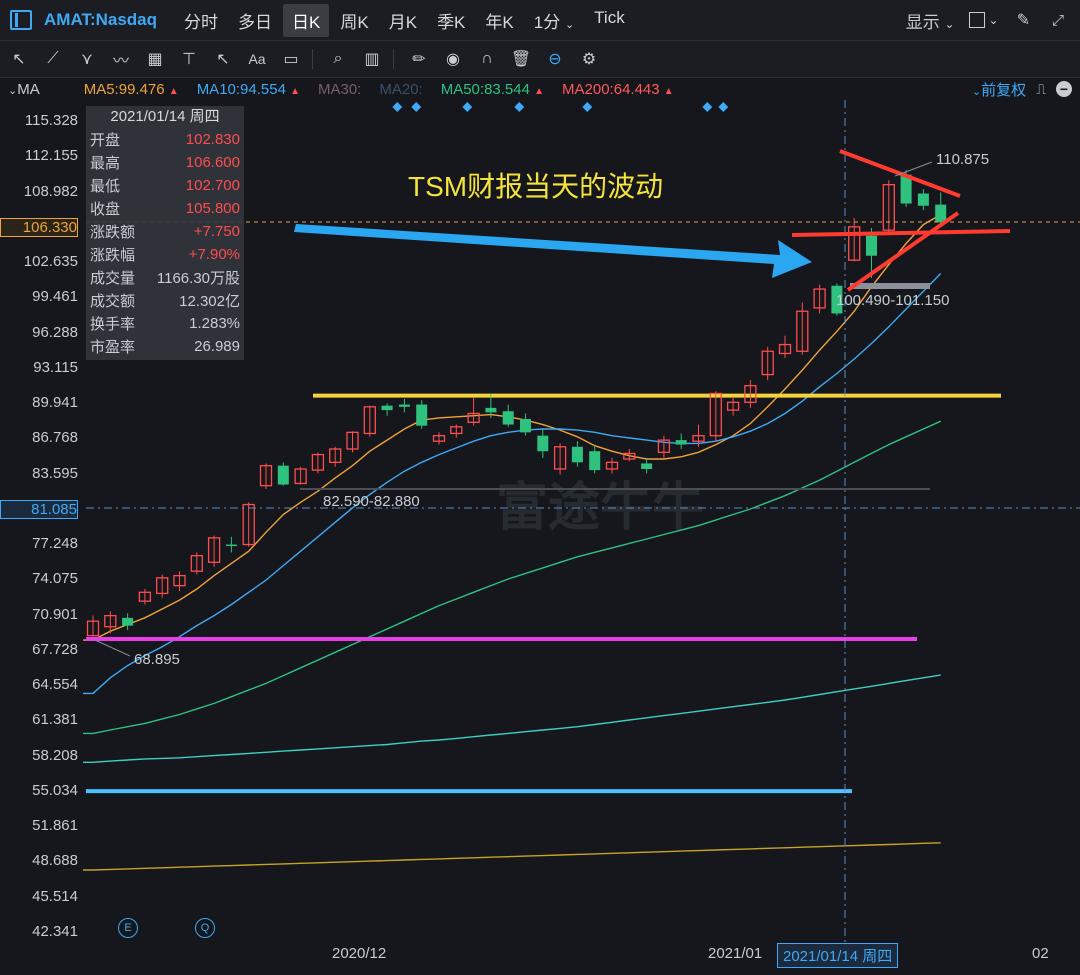 The image size is (1080, 975). Describe the element at coordinates (340, 89) in the screenshot. I see `ma-value-2: MA30:` at that location.